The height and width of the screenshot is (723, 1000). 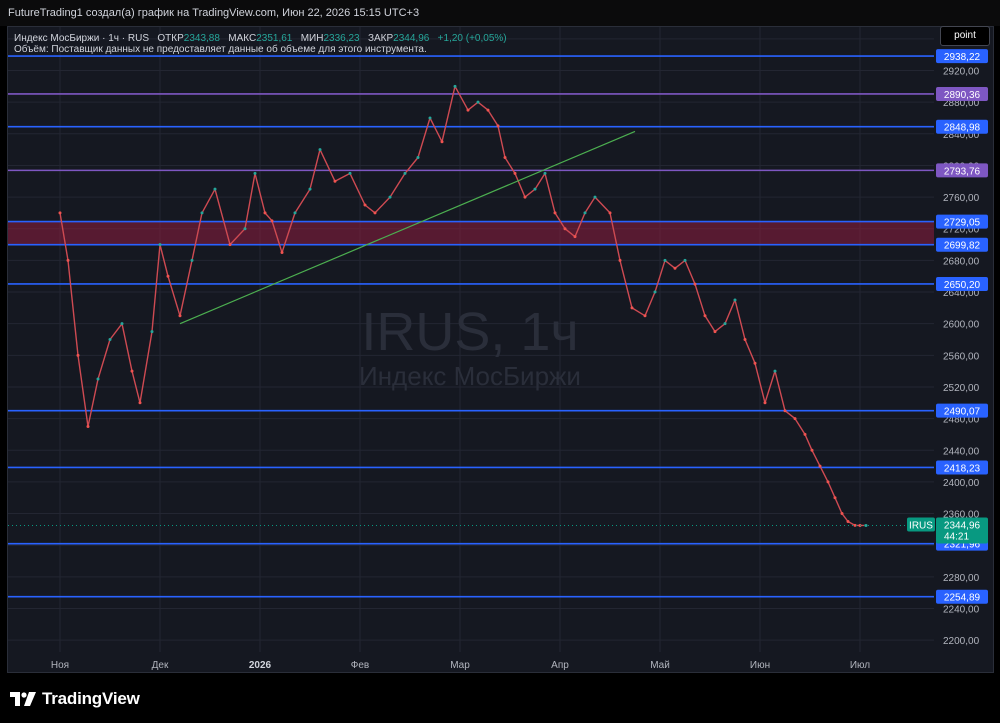 What do you see at coordinates (82, 38) in the screenshot?
I see `legend-name: Индекс МосБиржи · 1ч · RUS` at bounding box center [82, 38].